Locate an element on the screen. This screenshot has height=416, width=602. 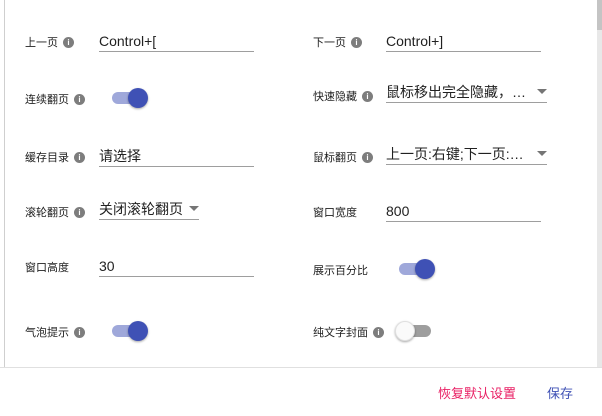
continuous-flip-label-text: 连续翻页 is located at coordinates (47, 100).